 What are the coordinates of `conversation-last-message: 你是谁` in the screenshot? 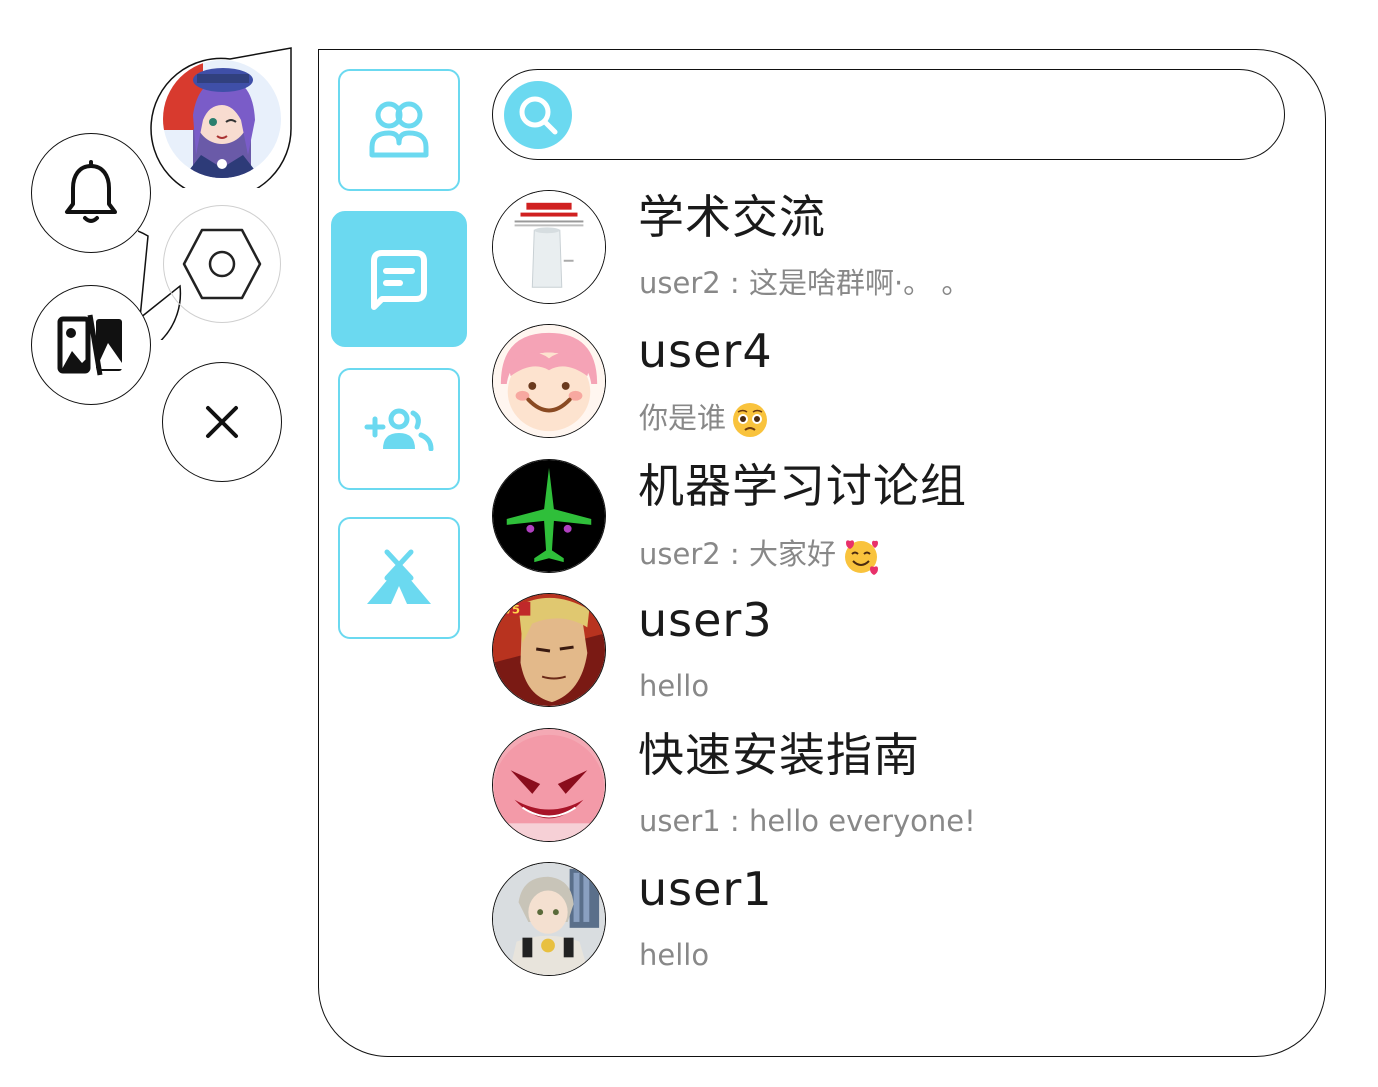 It's located at (703, 420).